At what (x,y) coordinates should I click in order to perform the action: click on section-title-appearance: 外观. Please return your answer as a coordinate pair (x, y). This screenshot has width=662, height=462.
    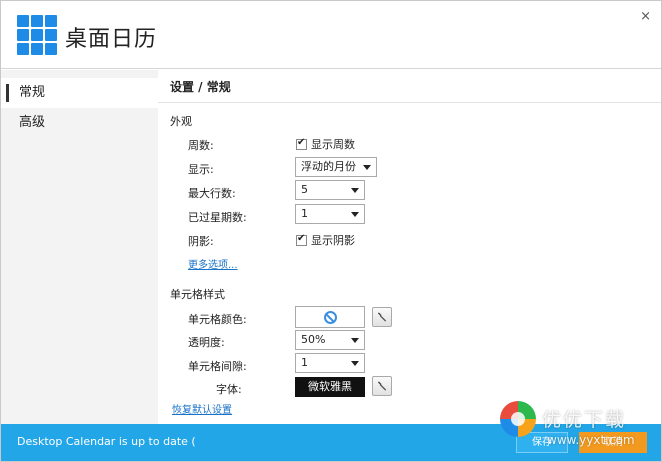
    Looking at the image, I should click on (181, 121).